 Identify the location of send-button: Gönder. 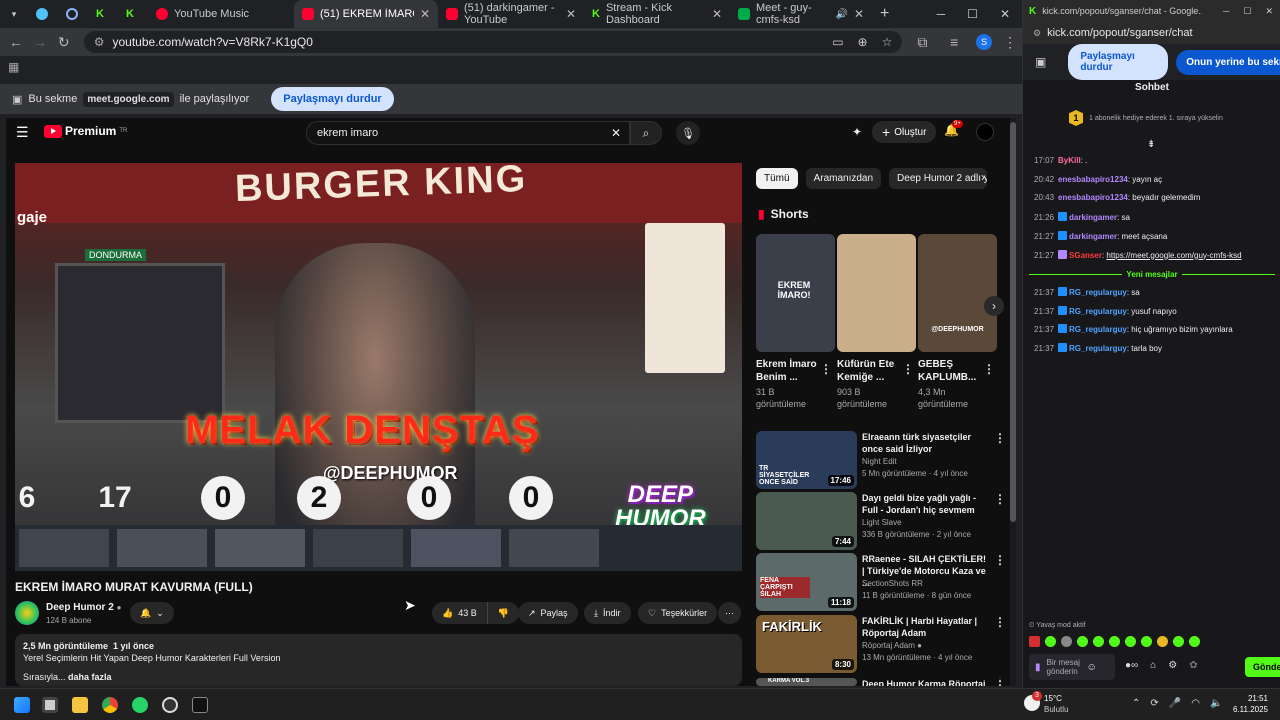
(1262, 667).